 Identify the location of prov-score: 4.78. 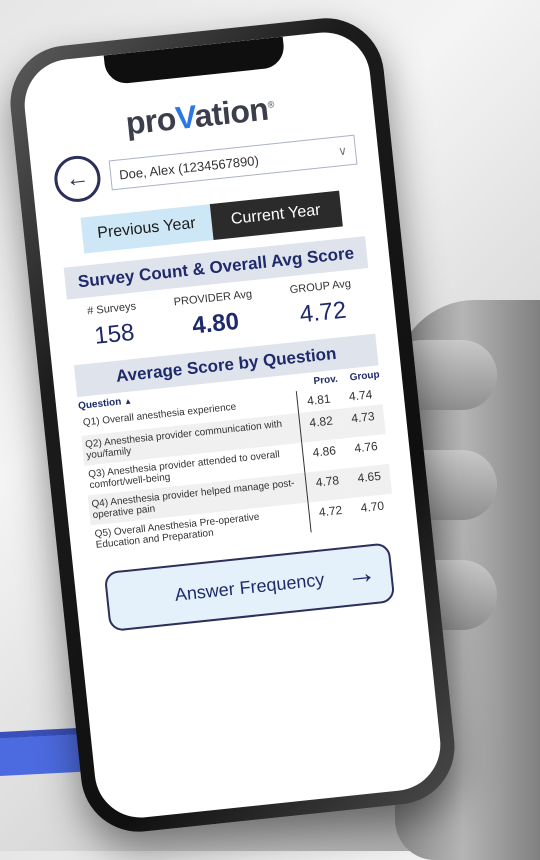
(327, 485).